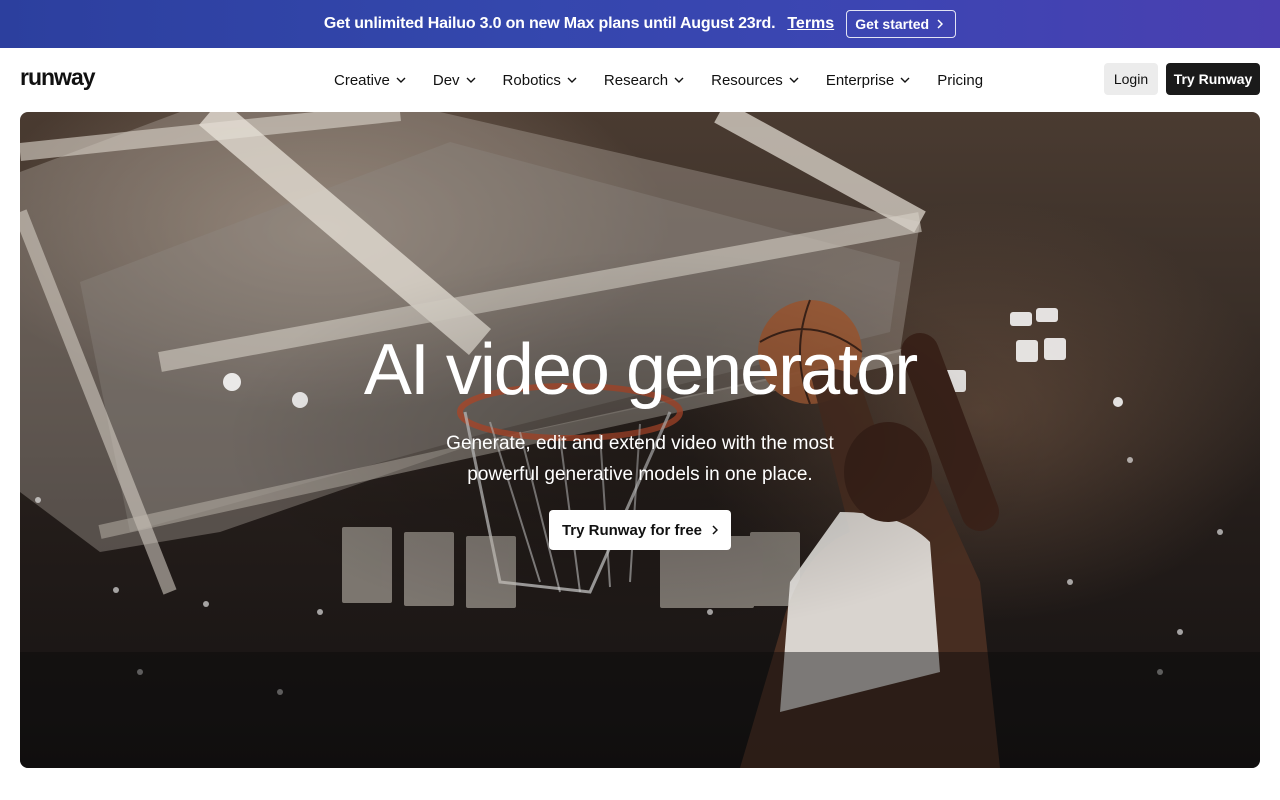  Describe the element at coordinates (632, 530) in the screenshot. I see `hero-cta-label: Try Runway for free` at that location.